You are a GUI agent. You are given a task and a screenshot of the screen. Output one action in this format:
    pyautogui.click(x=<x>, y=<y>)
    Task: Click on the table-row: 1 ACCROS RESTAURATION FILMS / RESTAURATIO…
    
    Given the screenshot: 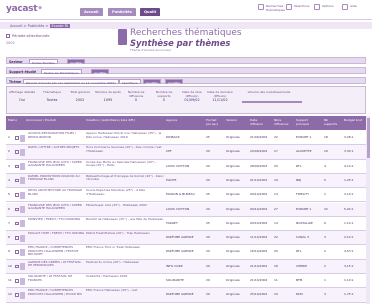 What is the action you would take?
    pyautogui.click(x=186, y=138)
    